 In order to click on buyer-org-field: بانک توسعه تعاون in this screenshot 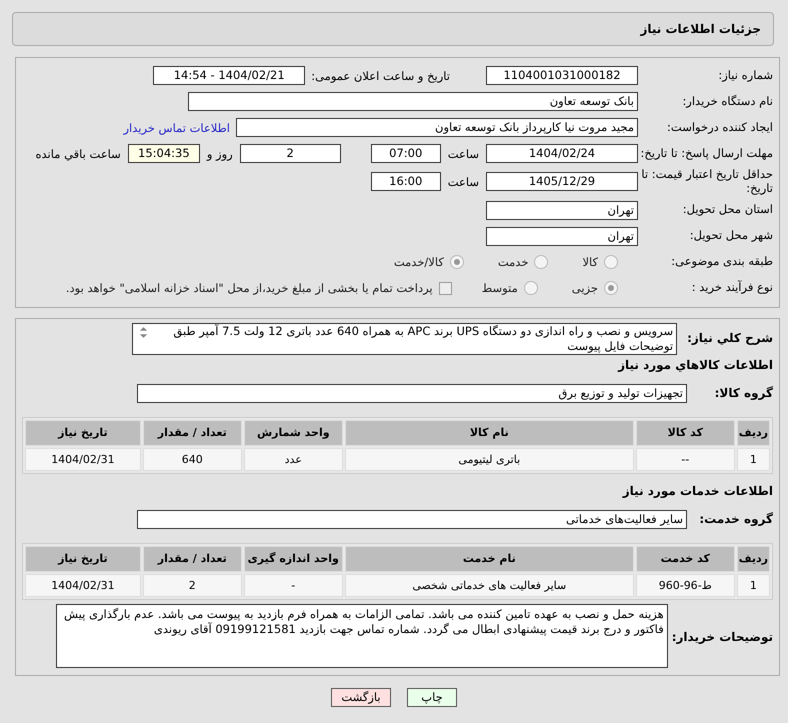, I will do `click(413, 101)`.